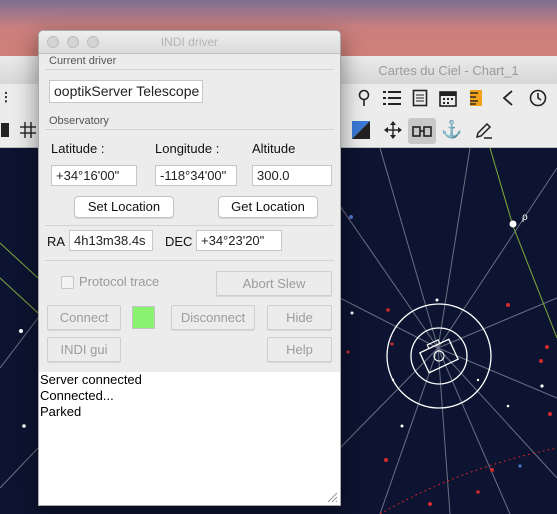 The width and height of the screenshot is (557, 514). Describe the element at coordinates (28, 130) in the screenshot. I see `grid-icon` at that location.